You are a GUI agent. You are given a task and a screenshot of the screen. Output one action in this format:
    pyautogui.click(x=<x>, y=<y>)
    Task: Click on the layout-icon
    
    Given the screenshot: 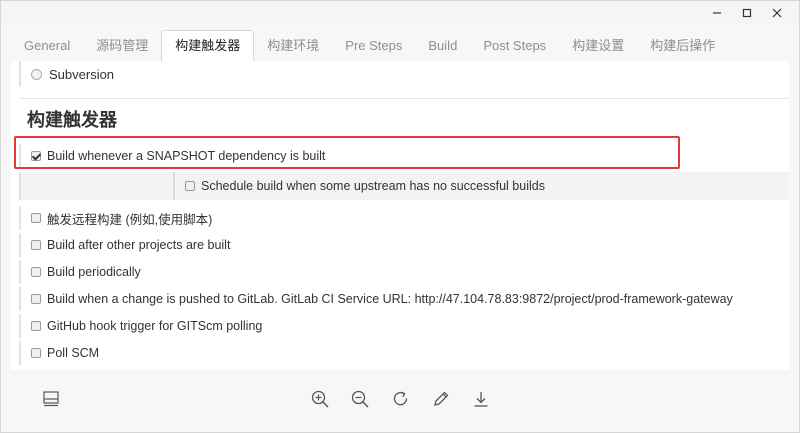 What is the action you would take?
    pyautogui.click(x=51, y=399)
    